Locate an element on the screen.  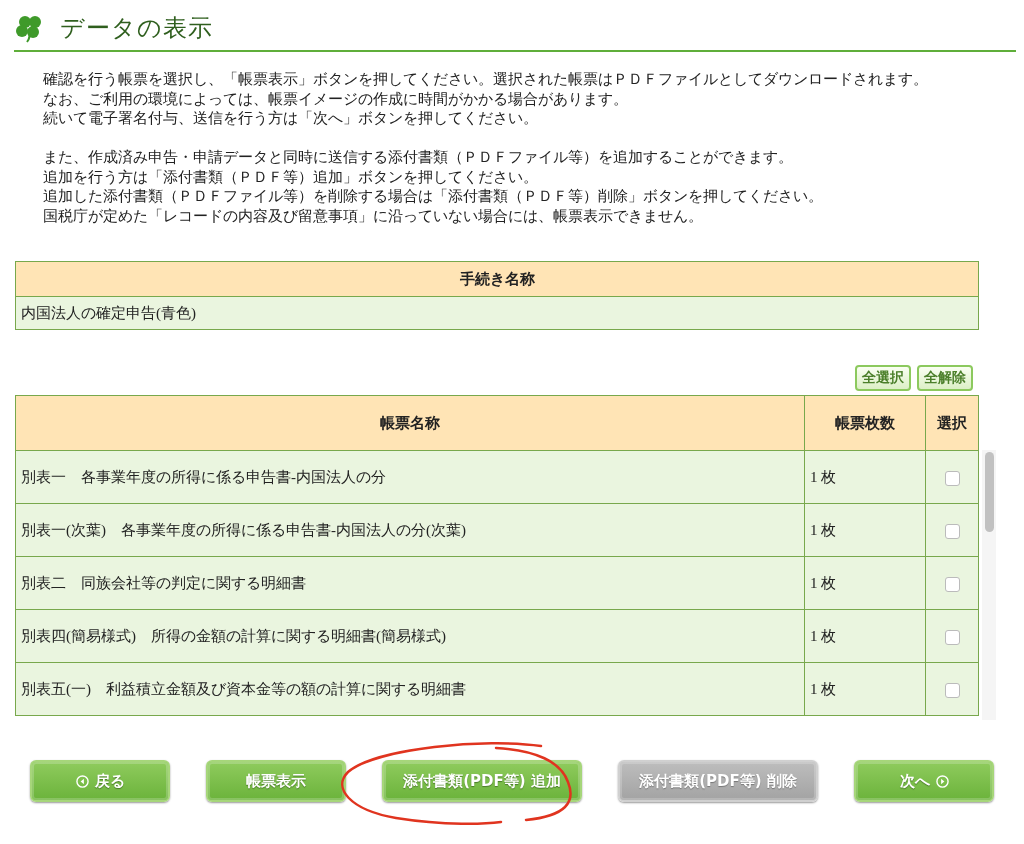
instruction-text: また、作成済み申告・申請データと同時に送信する添付書類（ＰＤＦファイル等）を追加することができます。 is located at coordinates (418, 157).